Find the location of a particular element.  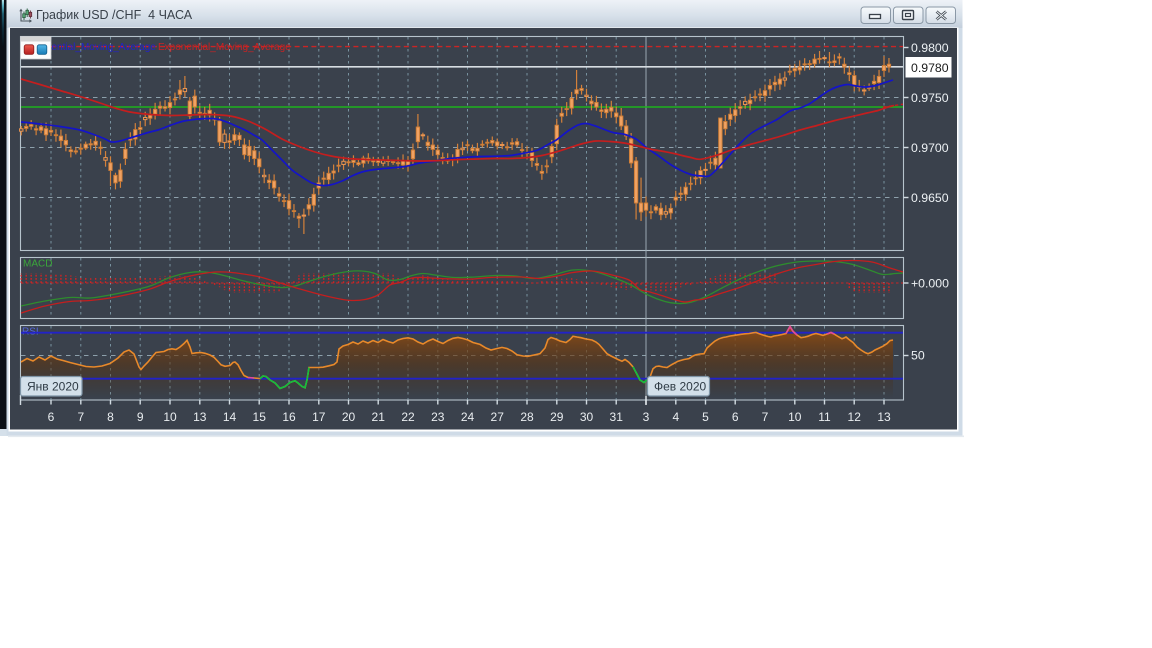

svg-text: 8 is located at coordinates (110, 417).